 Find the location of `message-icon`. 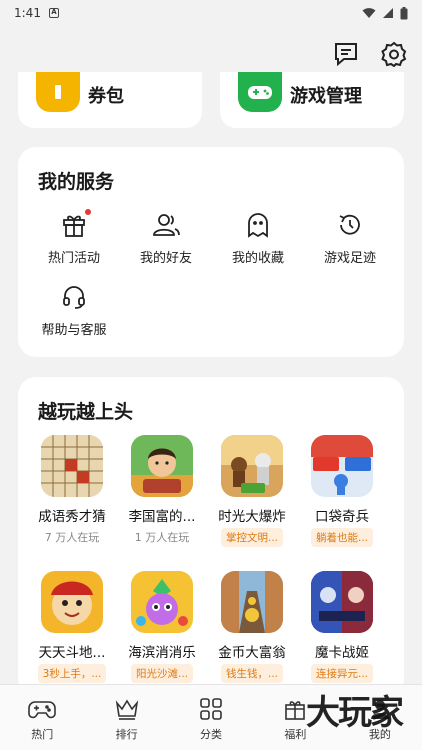

message-icon is located at coordinates (346, 54).